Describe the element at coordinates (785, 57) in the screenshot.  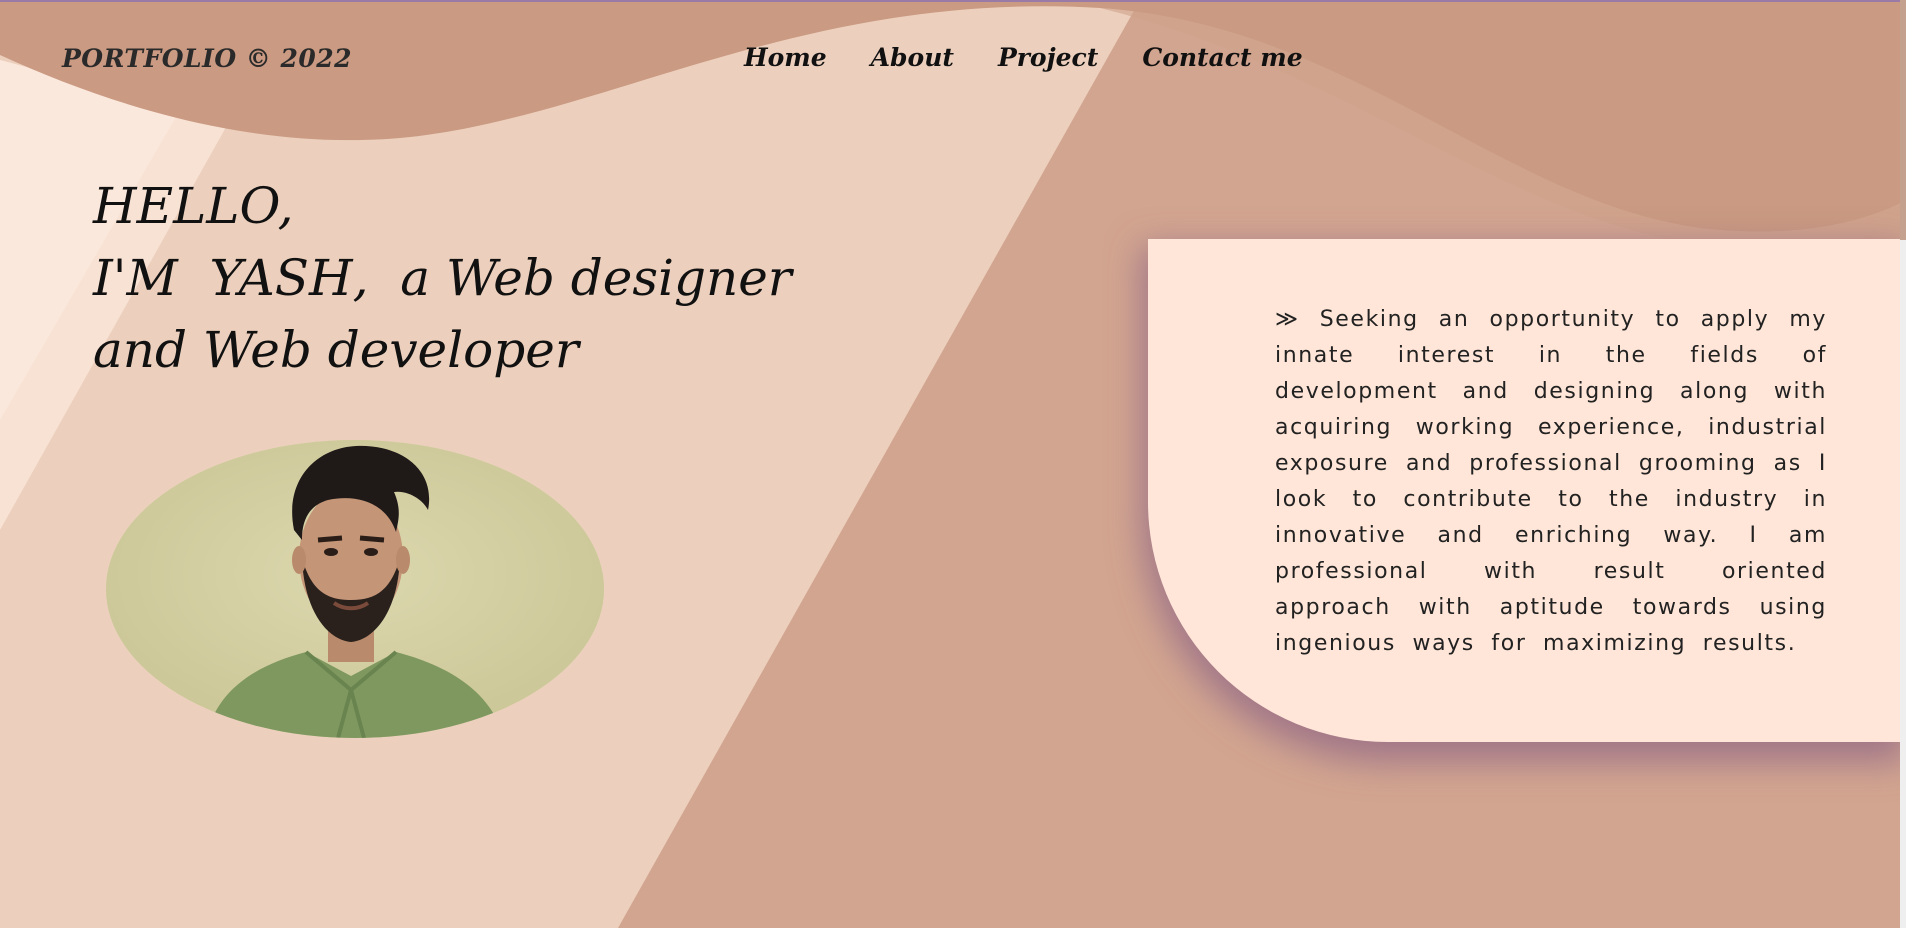
I see `nav-home: Home` at that location.